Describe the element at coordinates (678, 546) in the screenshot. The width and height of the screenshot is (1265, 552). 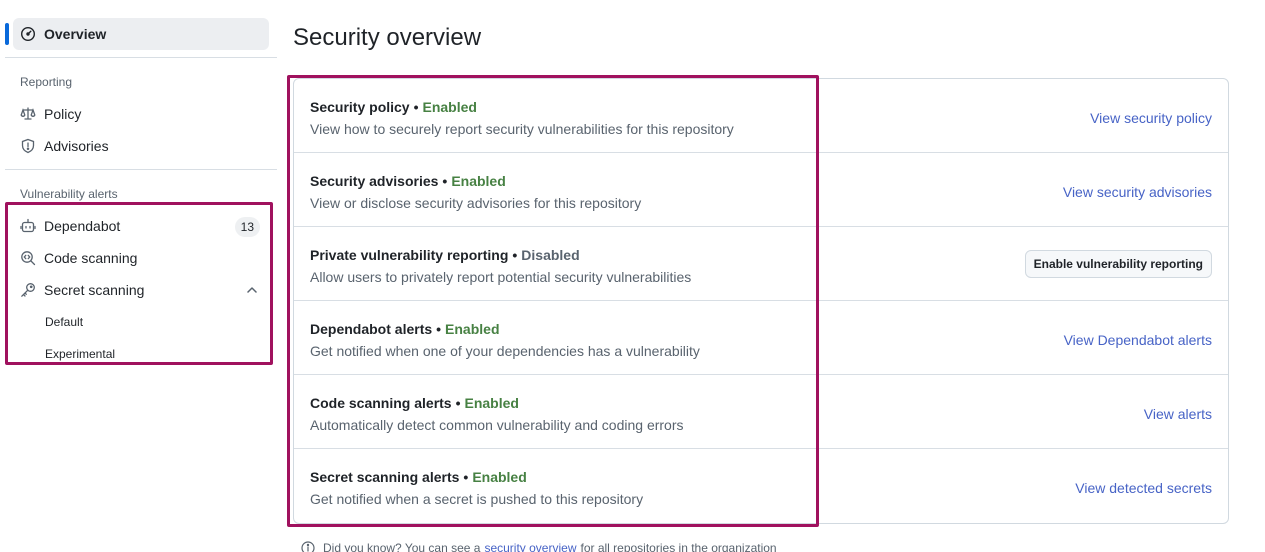
I see `footer-text-suffix: for all repositories in the organization` at that location.